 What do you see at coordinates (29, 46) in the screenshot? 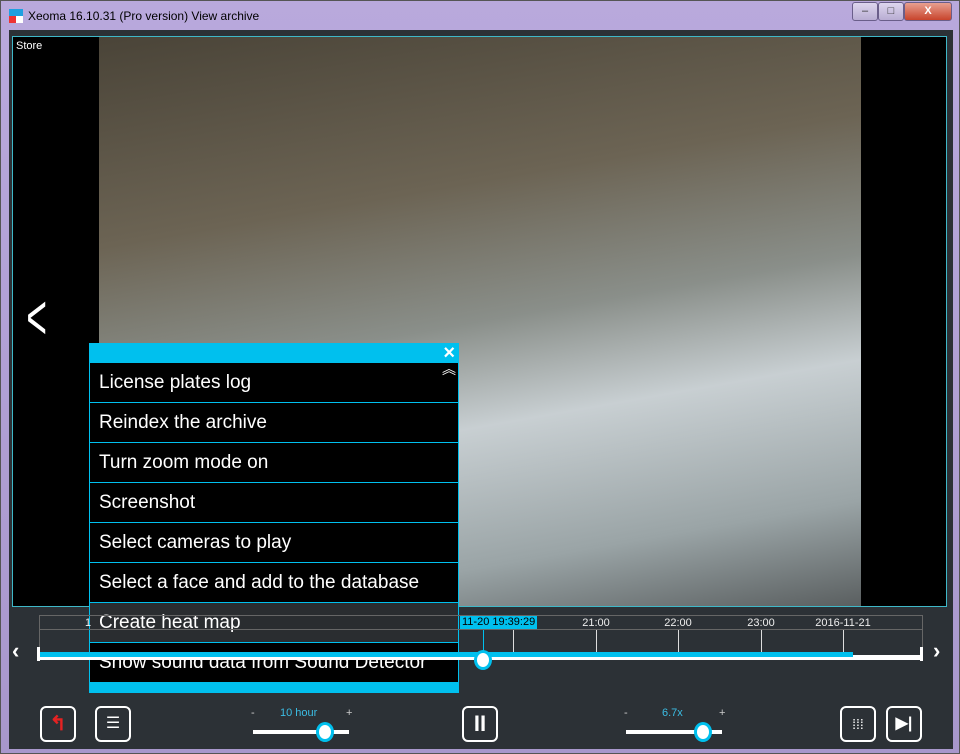
I see `camera-name: Store` at bounding box center [29, 46].